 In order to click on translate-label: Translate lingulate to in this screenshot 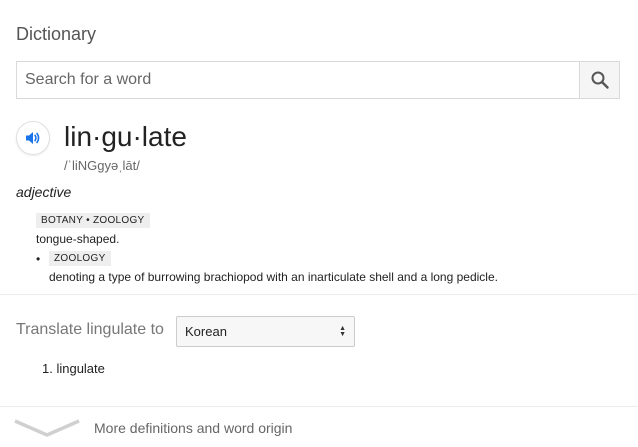, I will do `click(90, 329)`.